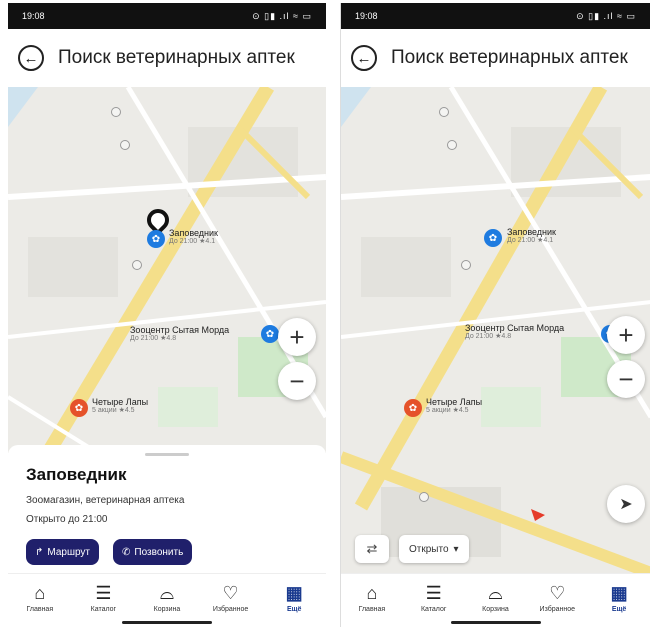  I want to click on place-title: Заповедник, so click(76, 474).